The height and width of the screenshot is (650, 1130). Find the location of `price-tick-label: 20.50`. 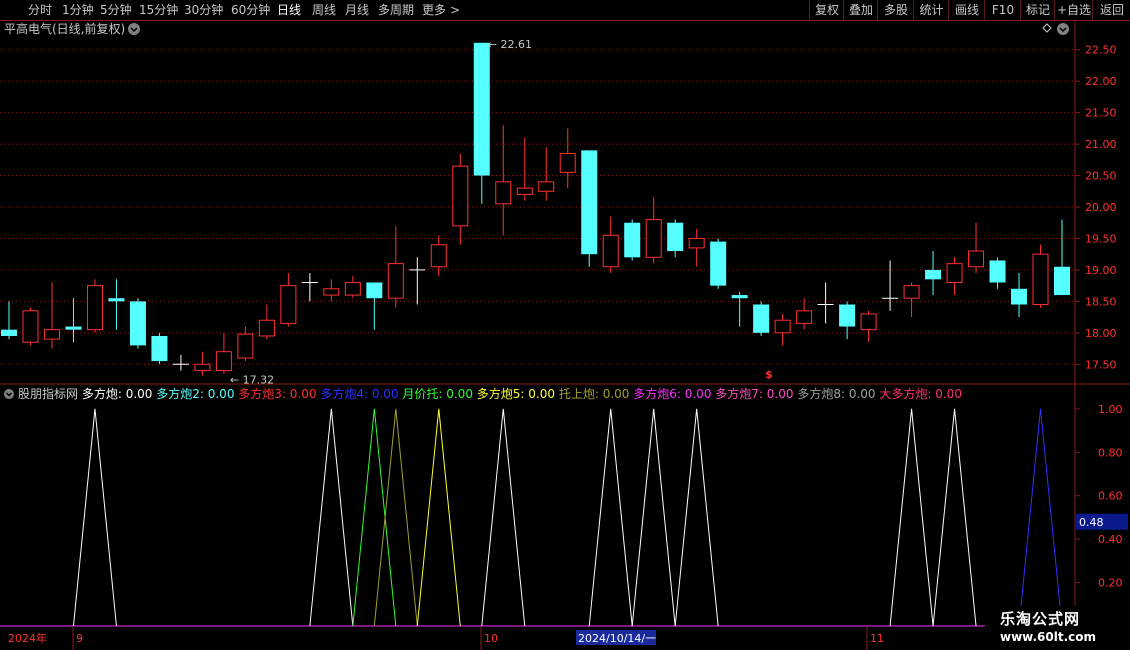

price-tick-label: 20.50 is located at coordinates (1101, 176).